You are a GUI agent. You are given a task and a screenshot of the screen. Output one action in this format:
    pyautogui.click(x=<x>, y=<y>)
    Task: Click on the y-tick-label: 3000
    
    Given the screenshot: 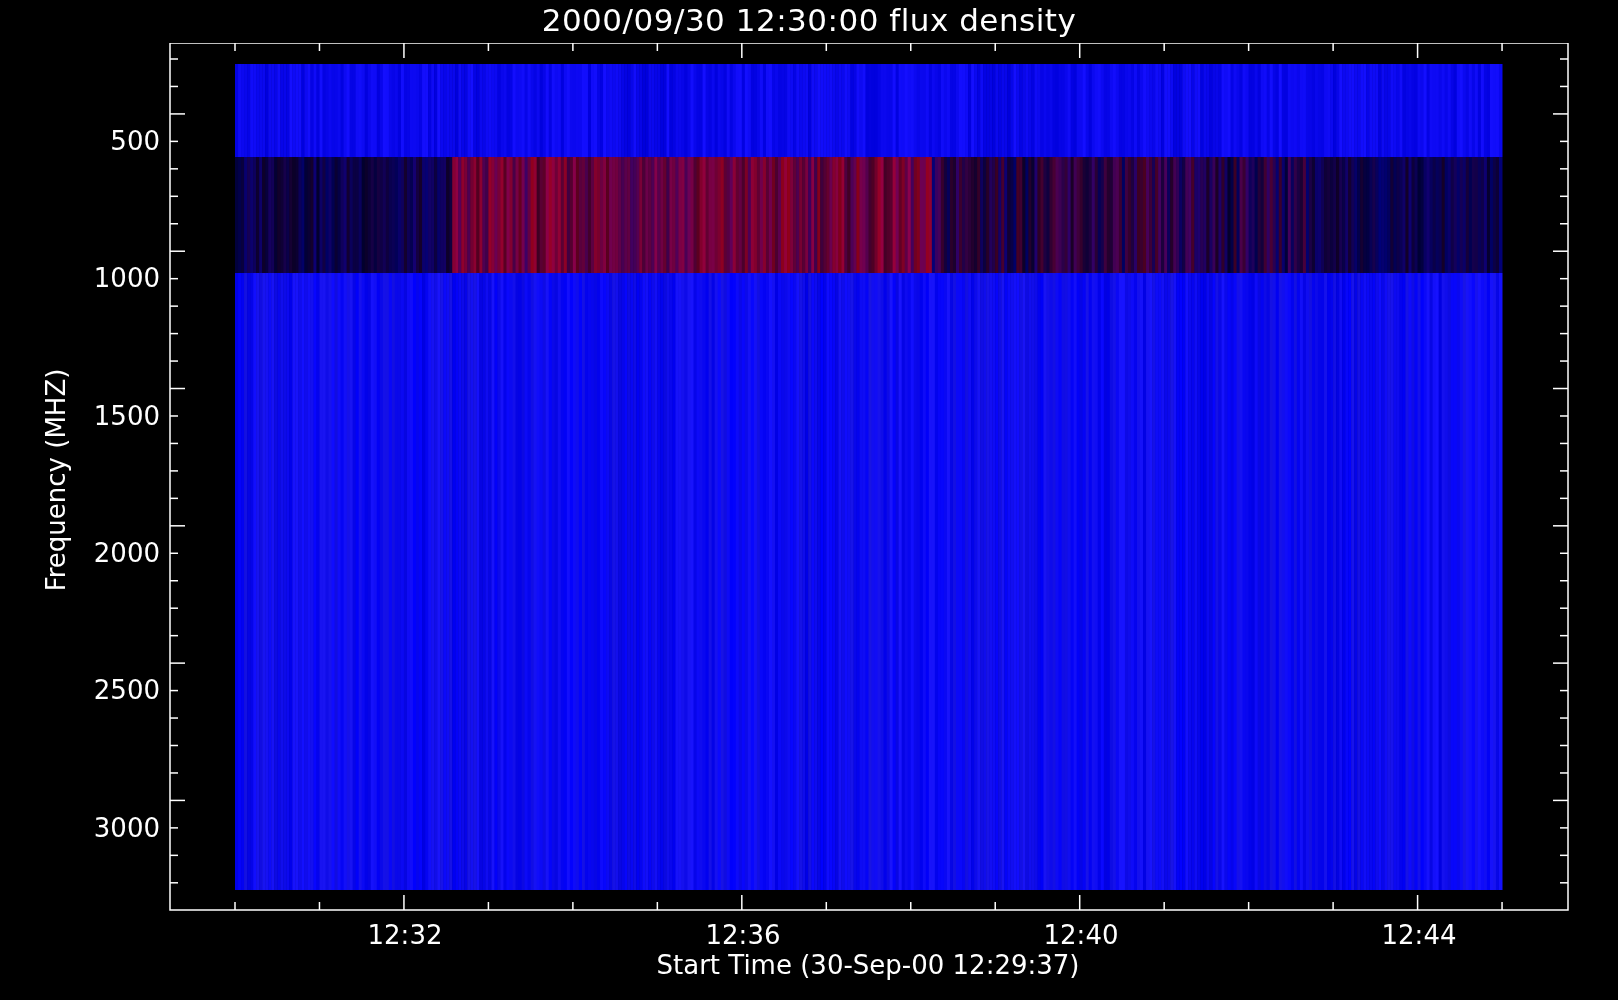 What is the action you would take?
    pyautogui.click(x=126, y=827)
    